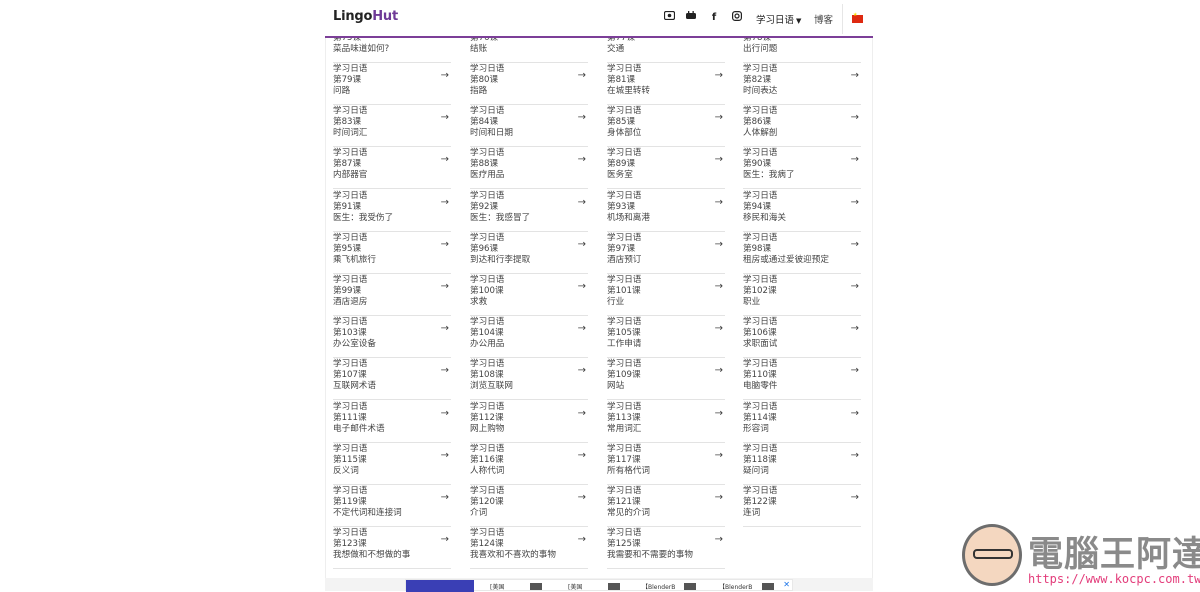  I want to click on lesson-card: 学习日语 第91课 医生：我受伤了 →, so click(392, 211).